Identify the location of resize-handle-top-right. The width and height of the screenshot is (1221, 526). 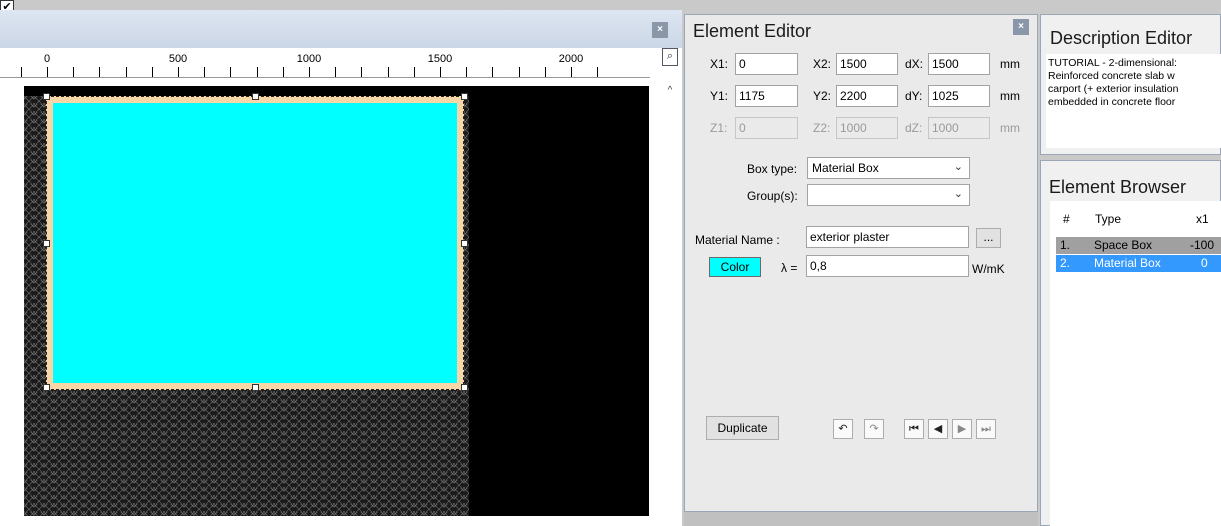
(464, 96).